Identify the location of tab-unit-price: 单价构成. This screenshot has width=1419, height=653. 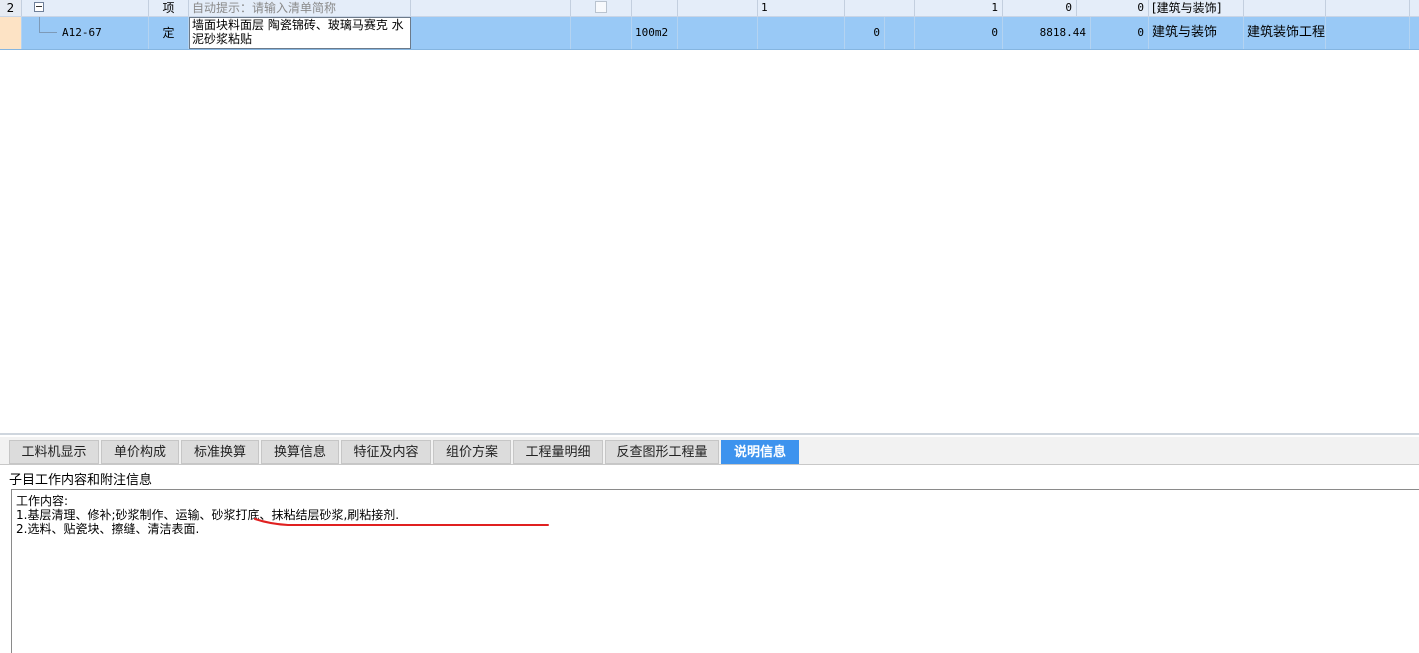
(140, 452).